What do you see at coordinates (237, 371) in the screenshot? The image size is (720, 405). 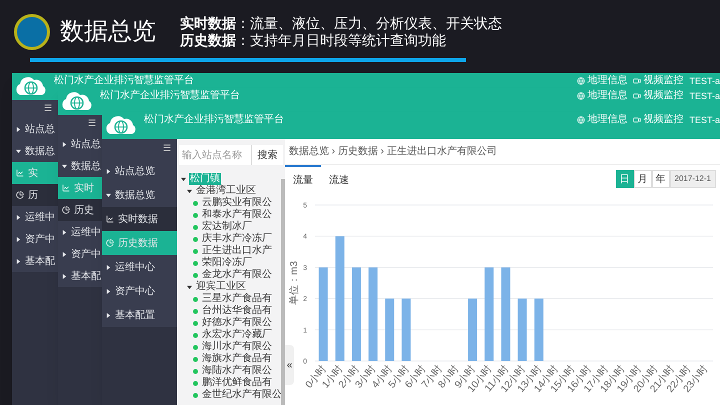 I see `tree-item: 海陆水产有限公` at bounding box center [237, 371].